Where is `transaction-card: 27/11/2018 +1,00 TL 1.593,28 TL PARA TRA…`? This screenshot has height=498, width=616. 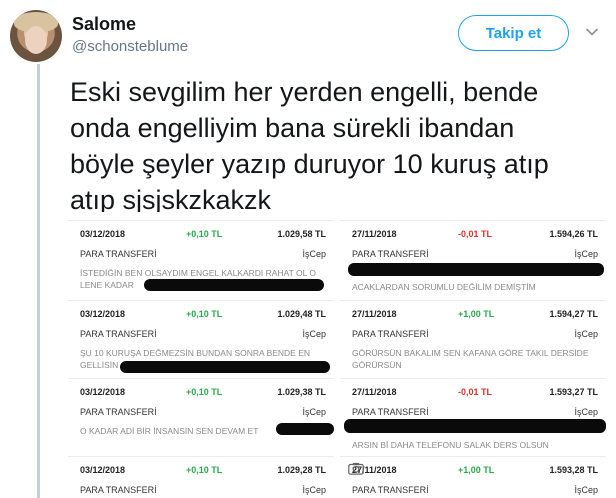 transaction-card: 27/11/2018 +1,00 TL 1.593,28 TL PARA TRA… is located at coordinates (473, 477).